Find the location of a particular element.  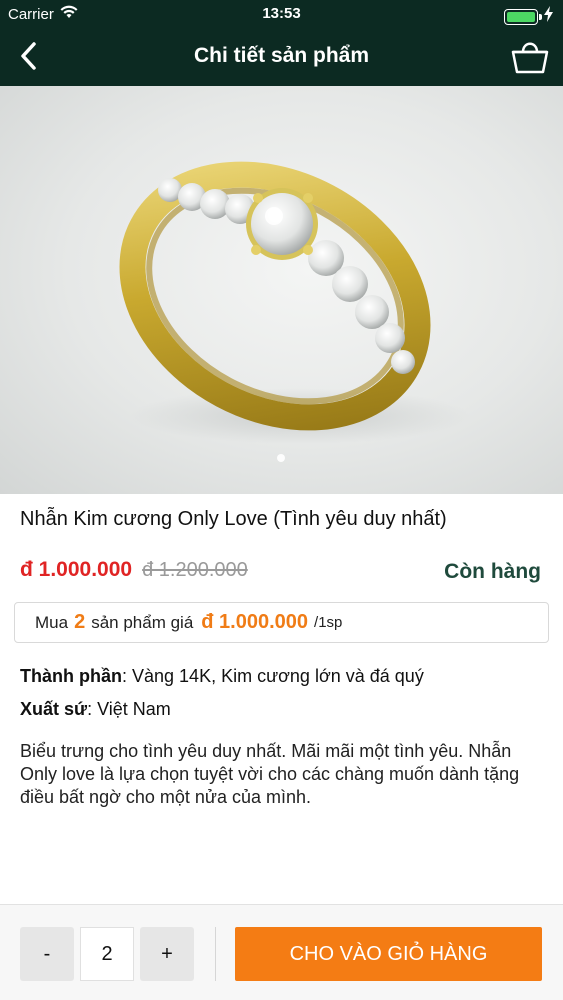

status-bar: Carrier 13:53 is located at coordinates (281, 15).